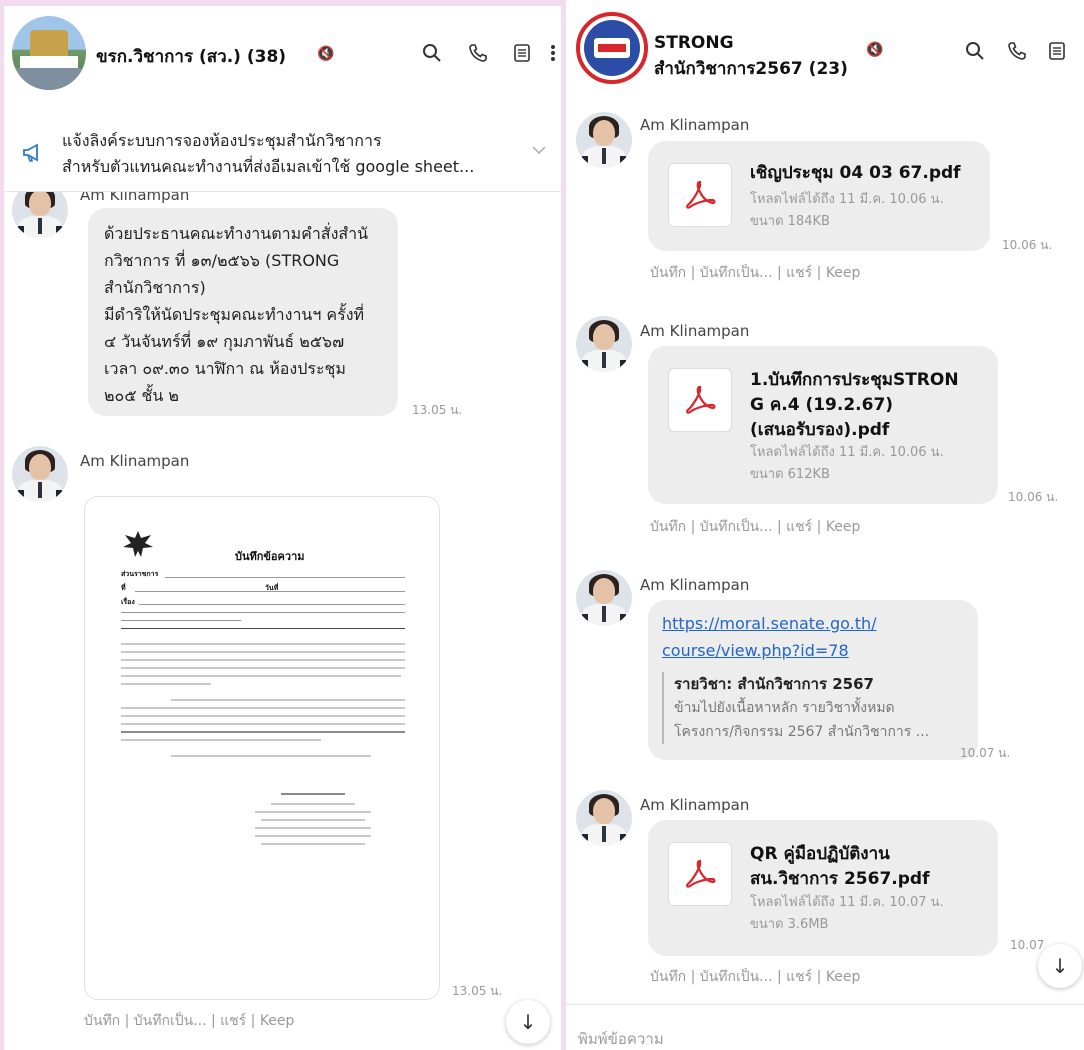  What do you see at coordinates (270, 556) in the screenshot?
I see `document-title: บันทึกข้อความ` at bounding box center [270, 556].